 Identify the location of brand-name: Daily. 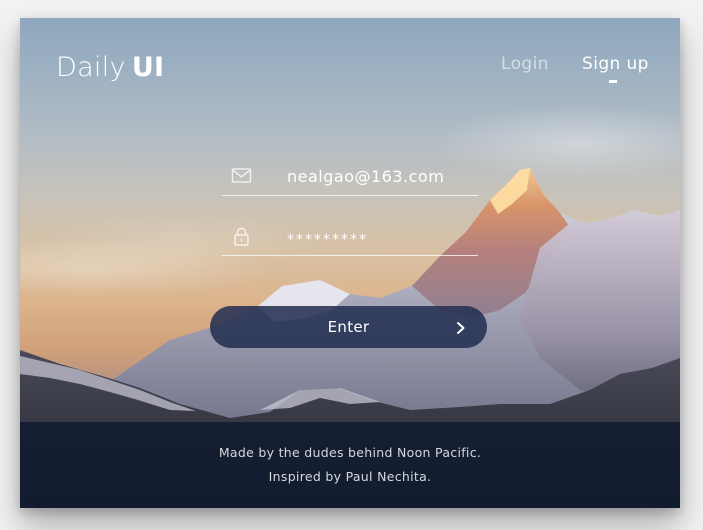
(91, 67).